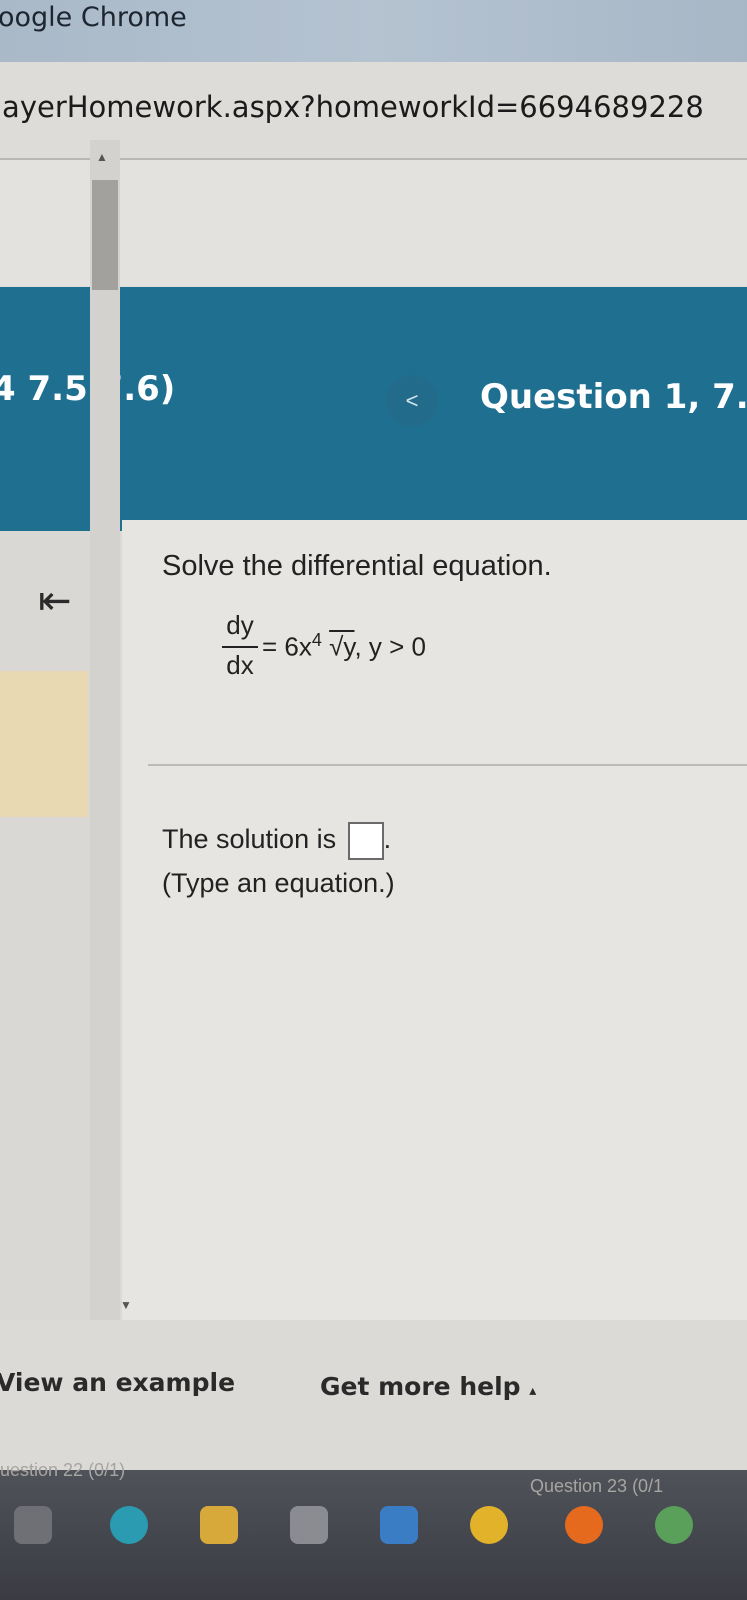 Image resolution: width=747 pixels, height=1600 pixels. Describe the element at coordinates (365, 841) in the screenshot. I see `answer-input` at that location.